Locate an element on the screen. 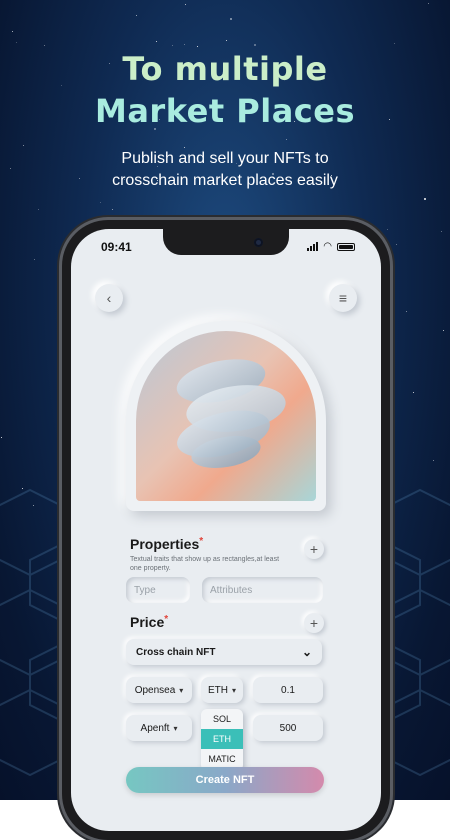 The height and width of the screenshot is (840, 450). add-price-button: + is located at coordinates (314, 623).